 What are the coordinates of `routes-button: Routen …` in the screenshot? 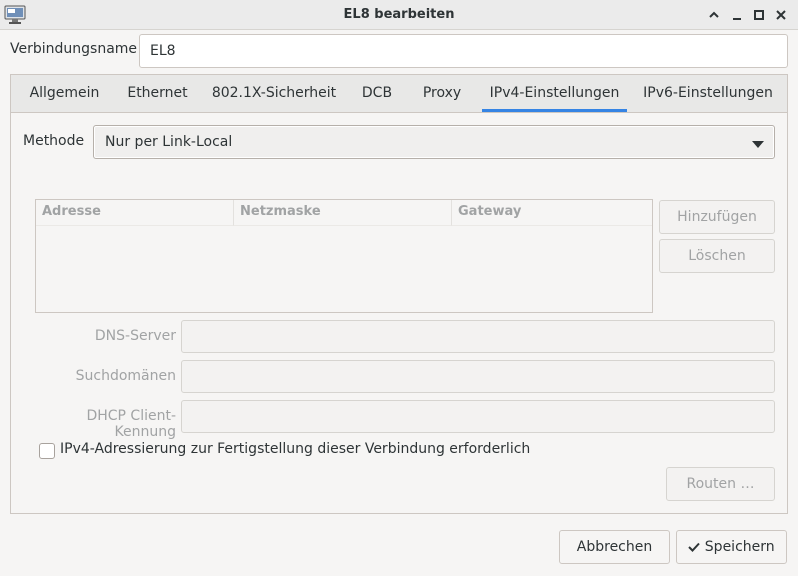 It's located at (720, 484).